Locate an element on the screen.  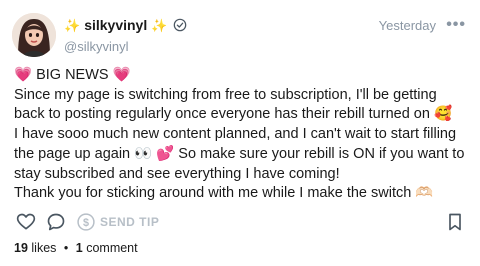
bookmark-icon is located at coordinates (455, 222).